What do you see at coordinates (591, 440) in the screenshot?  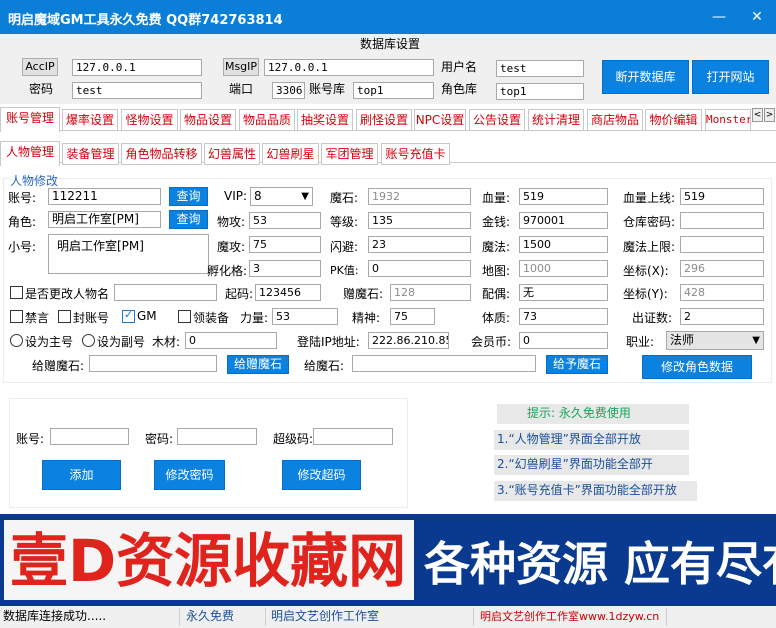 I see `hint-line-1: 1.“人物管理”界面全部开放` at bounding box center [591, 440].